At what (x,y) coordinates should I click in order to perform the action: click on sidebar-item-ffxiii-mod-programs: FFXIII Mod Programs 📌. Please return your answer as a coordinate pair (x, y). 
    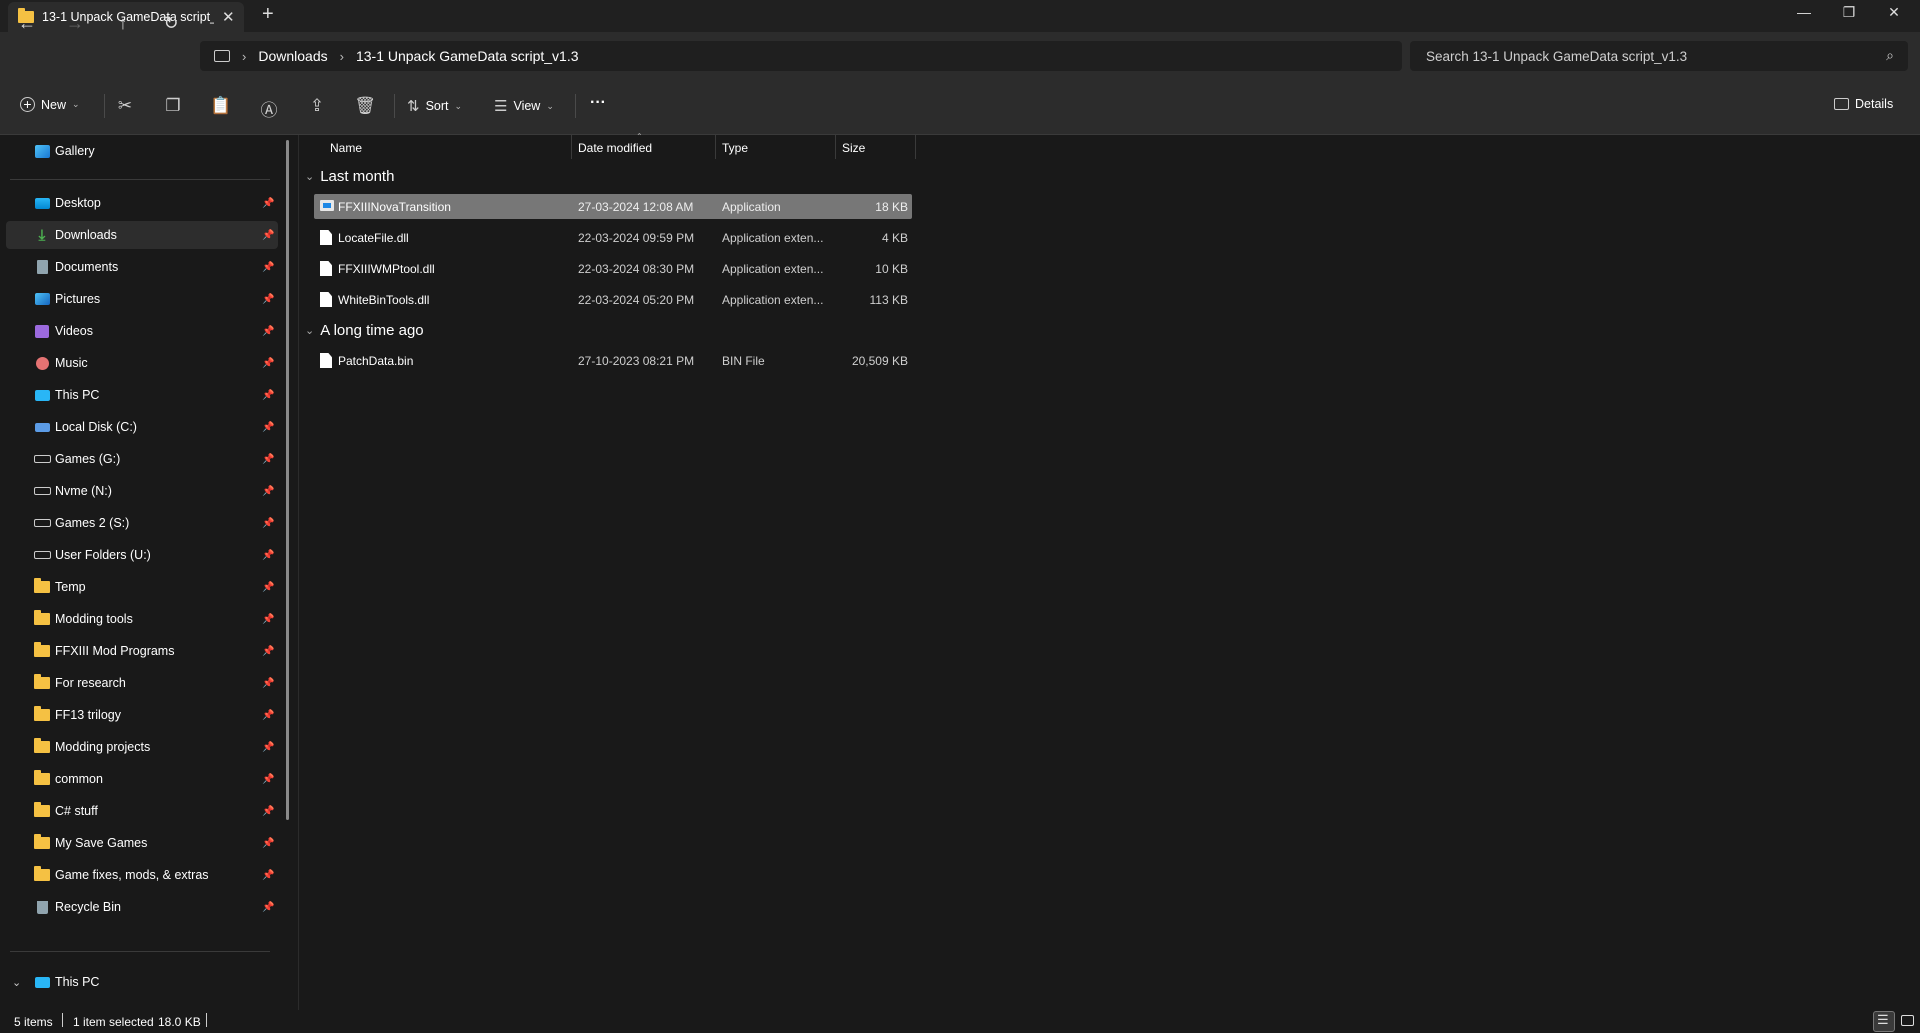
    Looking at the image, I should click on (142, 651).